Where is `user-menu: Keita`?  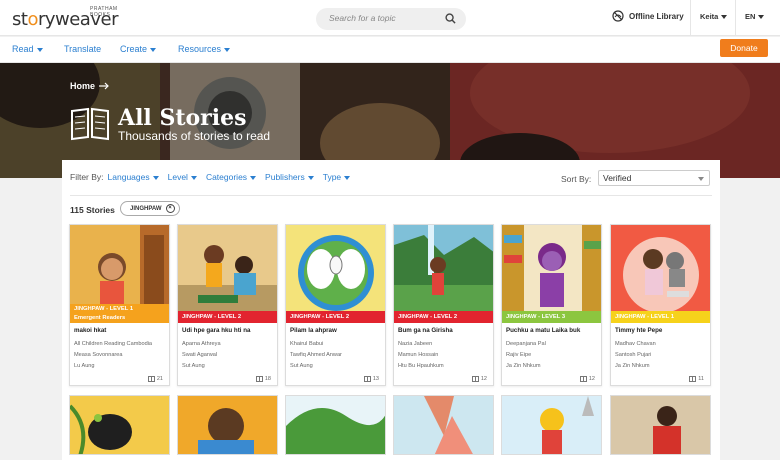 user-menu: Keita is located at coordinates (714, 16).